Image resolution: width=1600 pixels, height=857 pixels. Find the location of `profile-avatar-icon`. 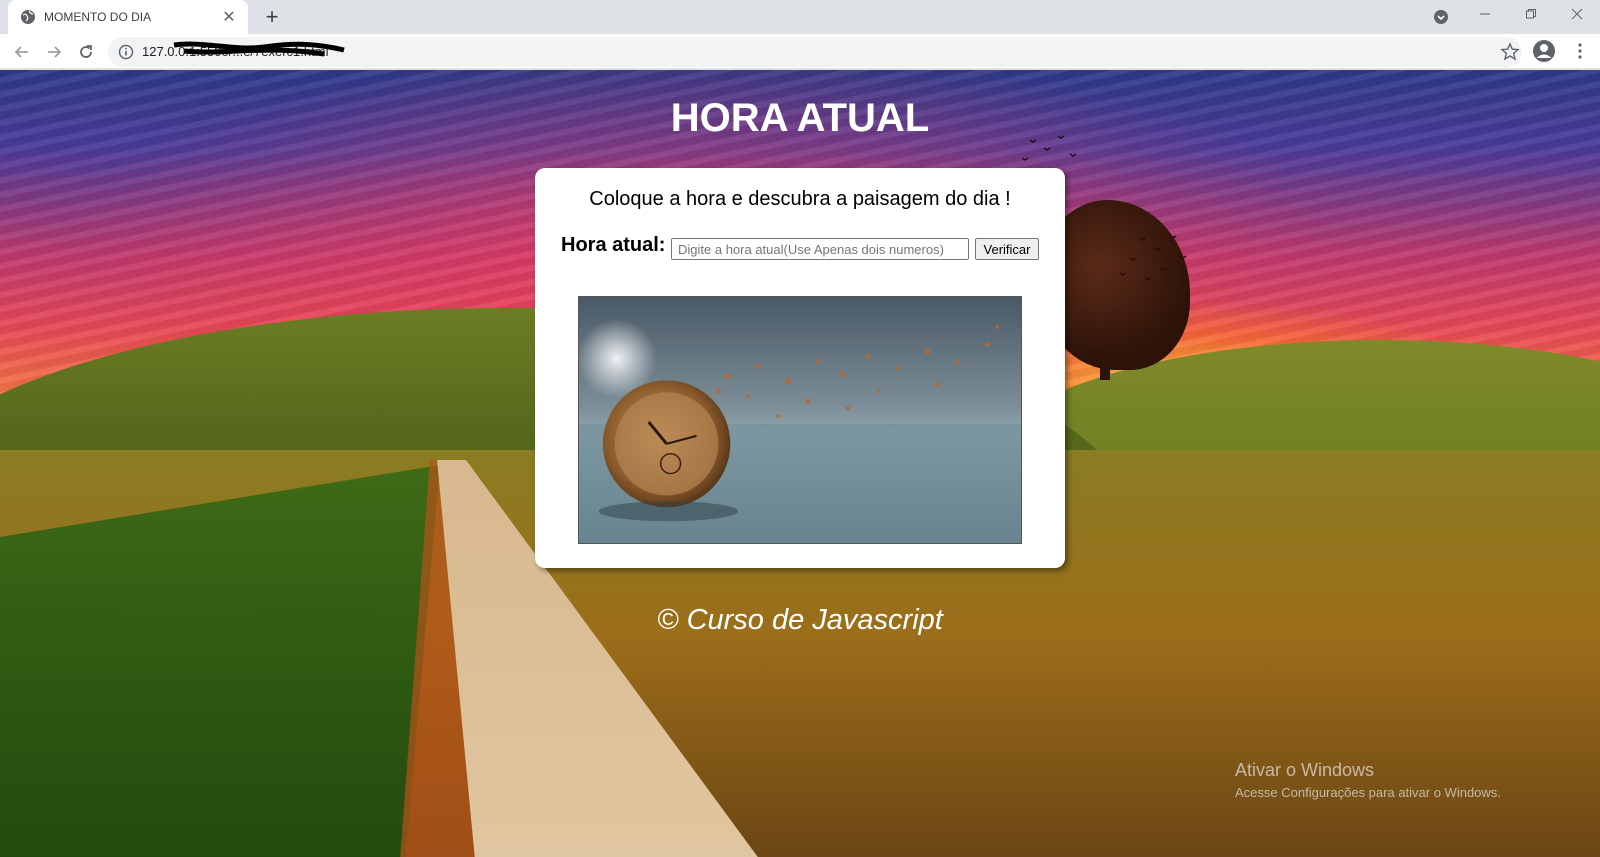

profile-avatar-icon is located at coordinates (1544, 51).